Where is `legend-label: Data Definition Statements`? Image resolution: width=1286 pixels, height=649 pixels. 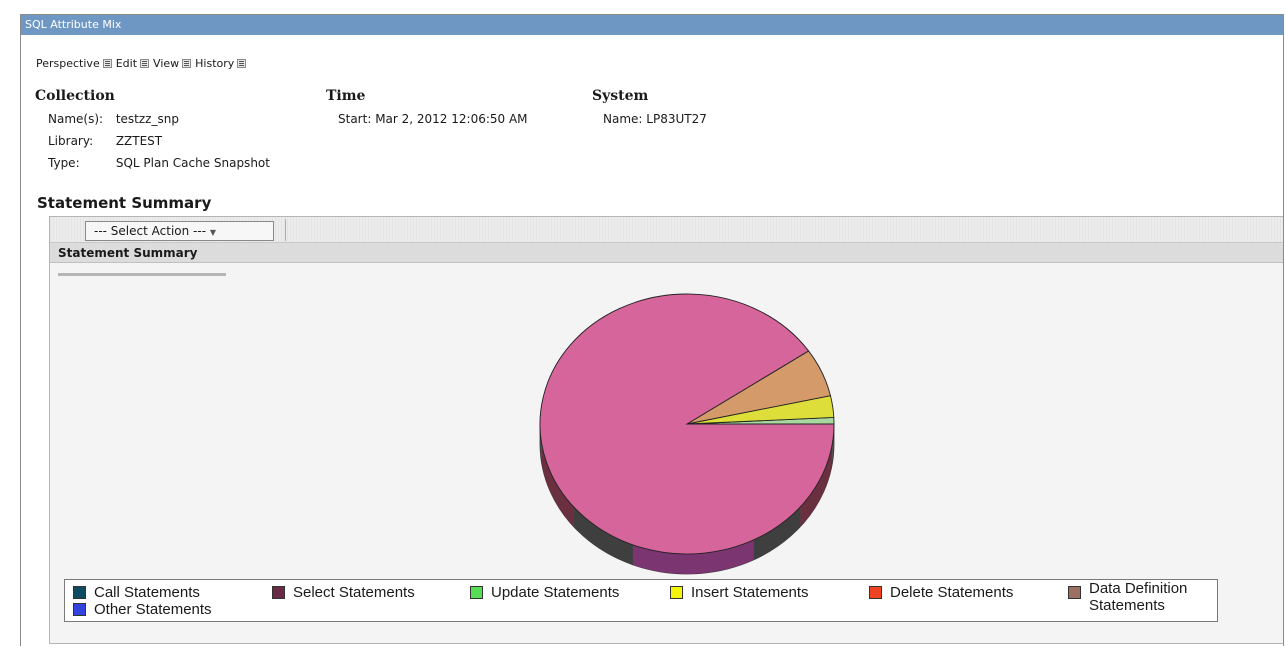
legend-label: Data Definition Statements is located at coordinates (1138, 597).